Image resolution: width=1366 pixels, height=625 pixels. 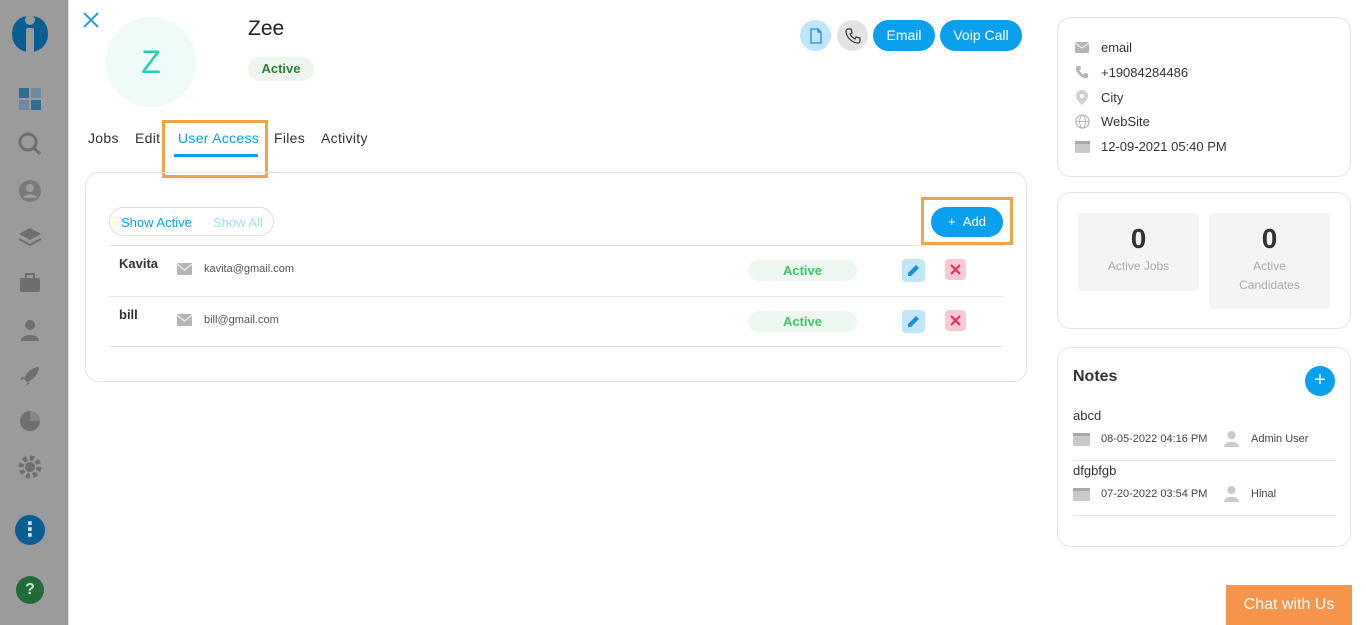 What do you see at coordinates (1289, 605) in the screenshot?
I see `chat-with-us-button: Chat with Us` at bounding box center [1289, 605].